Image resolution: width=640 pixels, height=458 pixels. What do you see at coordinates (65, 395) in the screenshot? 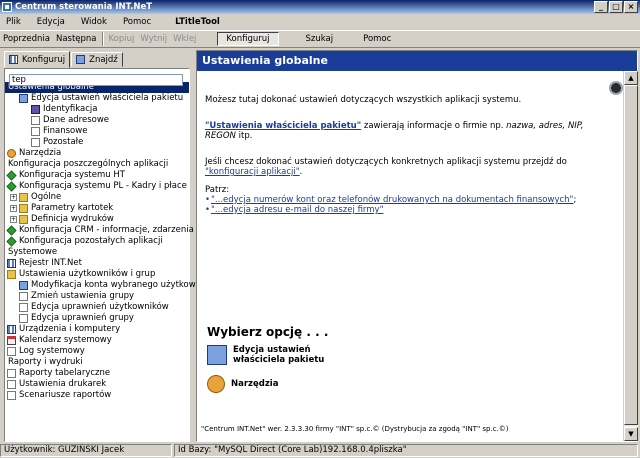
I see `tree-item-label: Scenariusze raportów` at bounding box center [65, 395].